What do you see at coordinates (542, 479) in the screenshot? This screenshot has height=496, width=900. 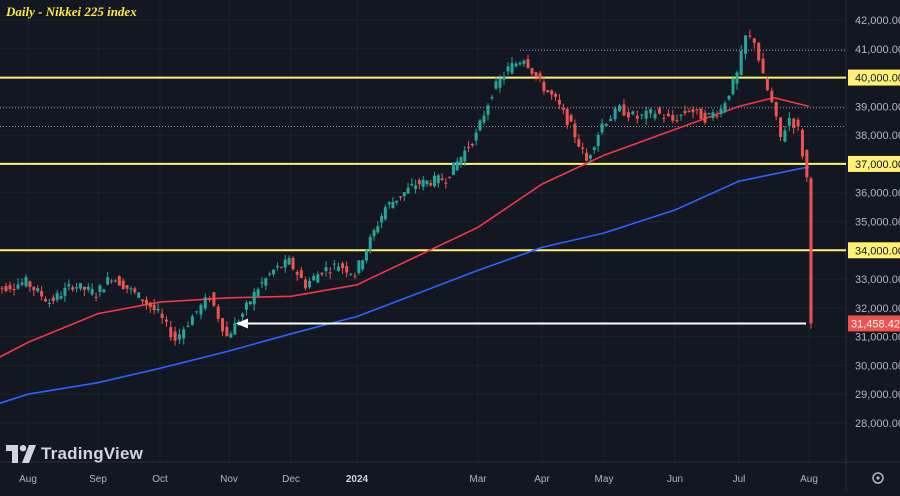 I see `time-tick-label: Apr` at bounding box center [542, 479].